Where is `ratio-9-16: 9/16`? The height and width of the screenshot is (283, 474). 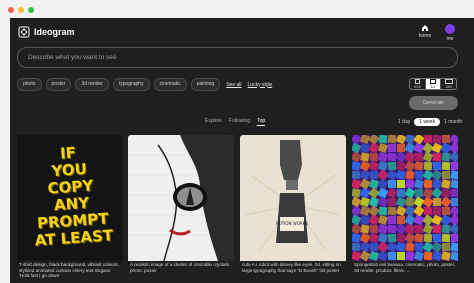 ratio-9-16: 9/16 is located at coordinates (418, 84).